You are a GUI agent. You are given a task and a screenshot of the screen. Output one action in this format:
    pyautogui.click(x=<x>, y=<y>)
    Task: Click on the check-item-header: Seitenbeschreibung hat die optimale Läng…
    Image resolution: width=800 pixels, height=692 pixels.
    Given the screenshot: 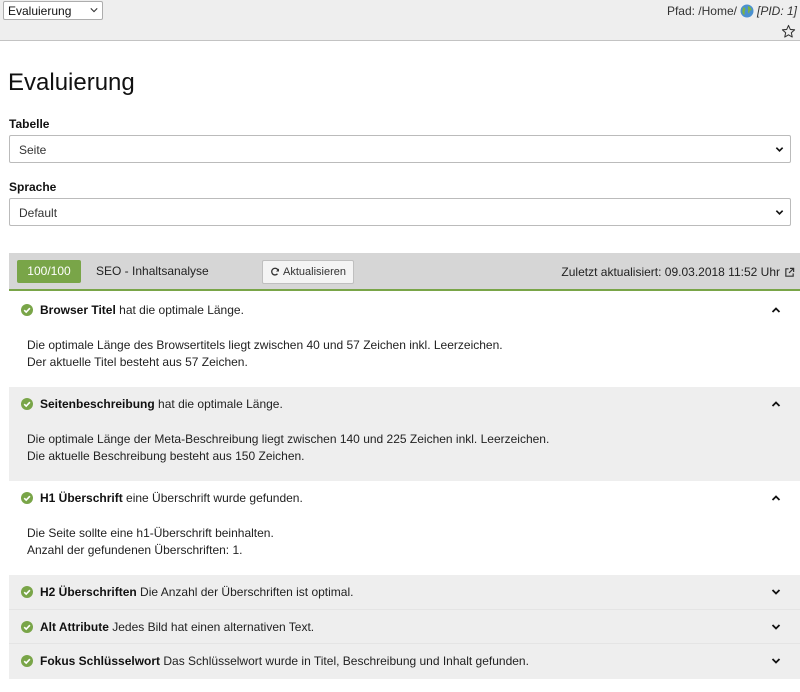 What is the action you would take?
    pyautogui.click(x=404, y=404)
    